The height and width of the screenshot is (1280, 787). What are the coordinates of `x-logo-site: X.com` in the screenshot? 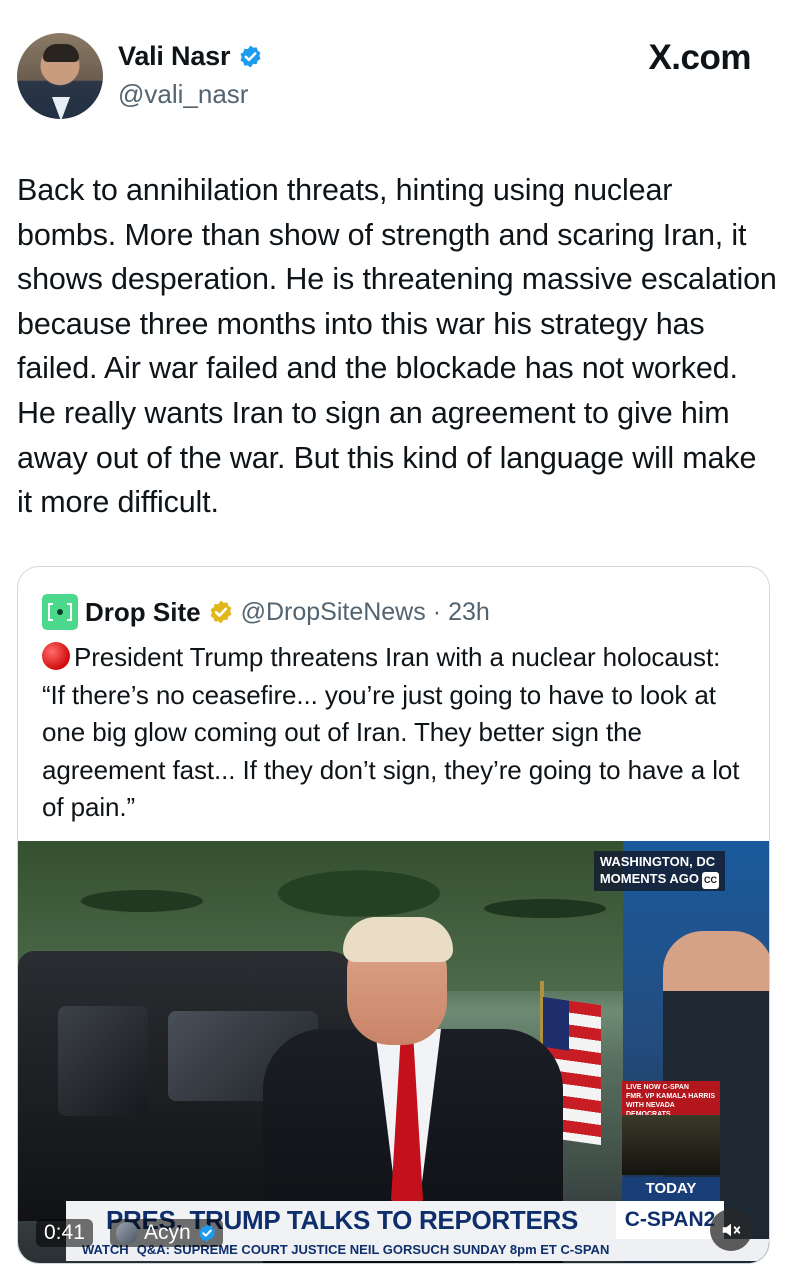 It's located at (699, 57).